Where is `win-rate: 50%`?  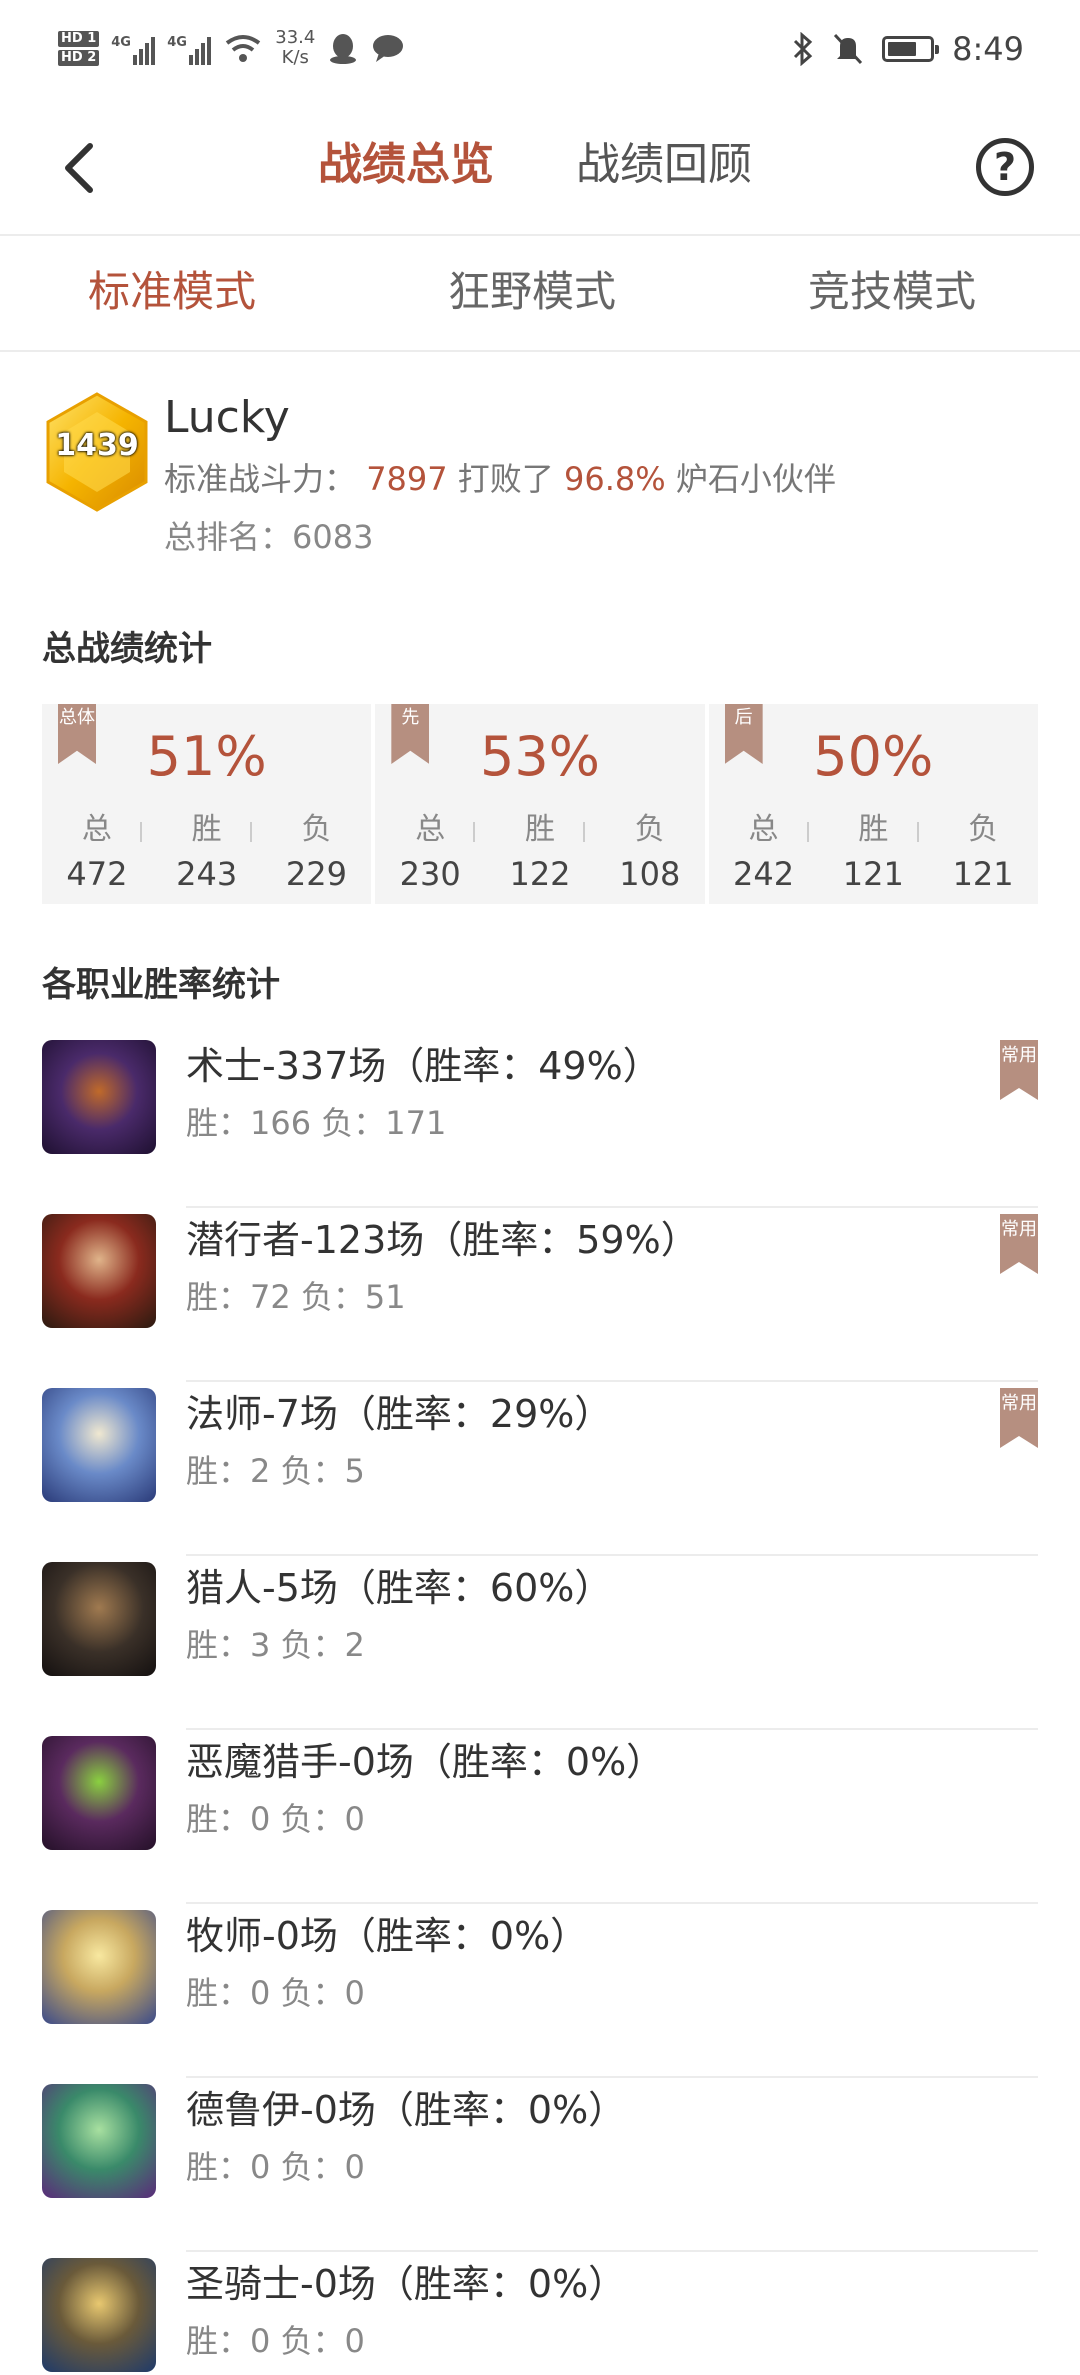 win-rate: 50% is located at coordinates (873, 756).